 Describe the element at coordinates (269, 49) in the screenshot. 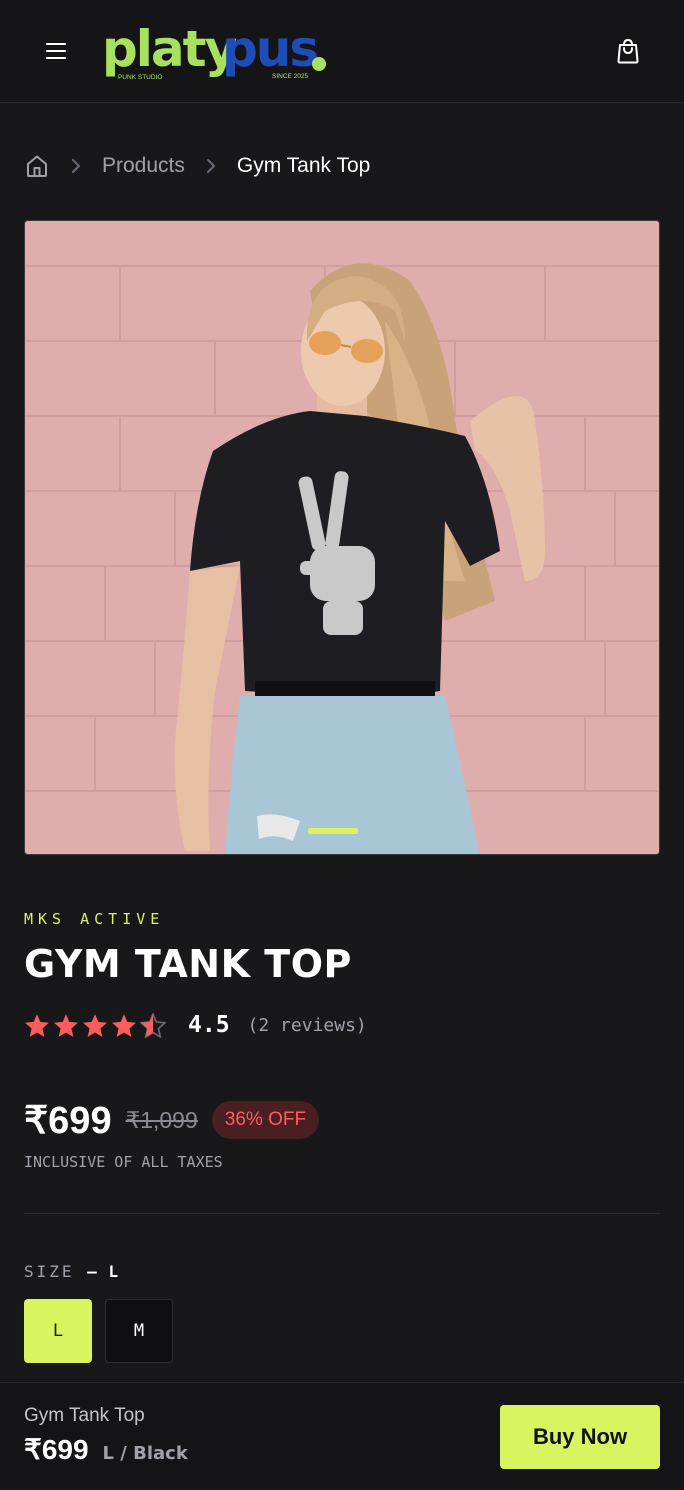

I see `logo-text-pus: pus` at that location.